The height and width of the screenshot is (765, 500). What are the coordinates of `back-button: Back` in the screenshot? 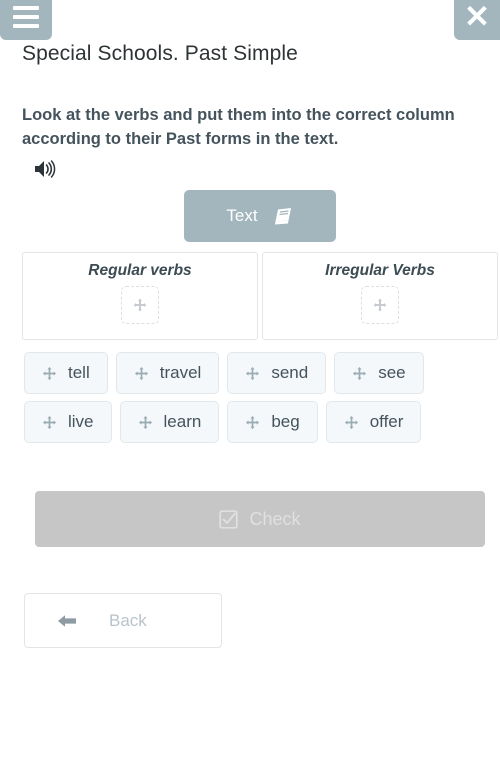 It's located at (123, 620).